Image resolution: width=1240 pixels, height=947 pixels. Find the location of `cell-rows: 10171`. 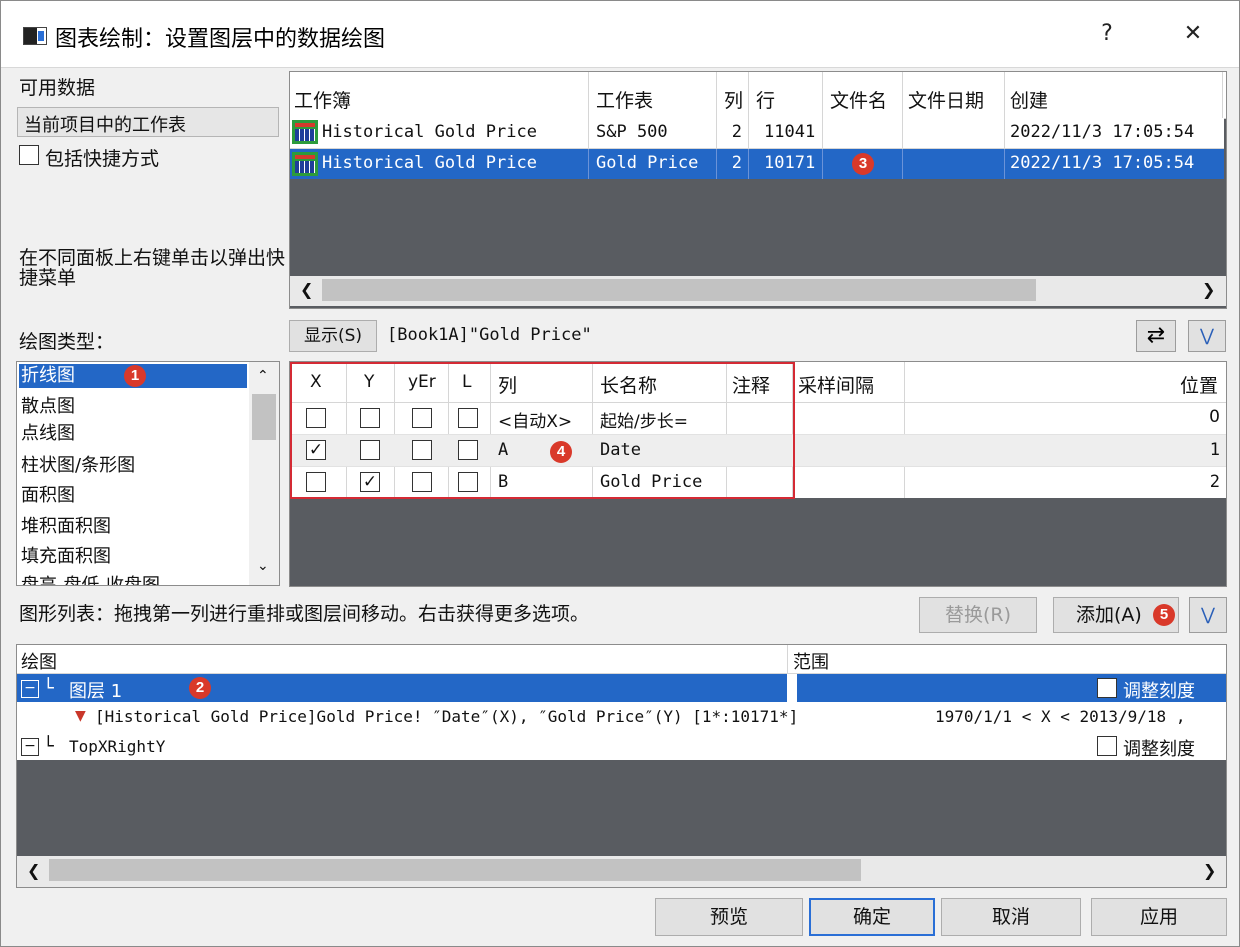

cell-rows: 10171 is located at coordinates (790, 163).